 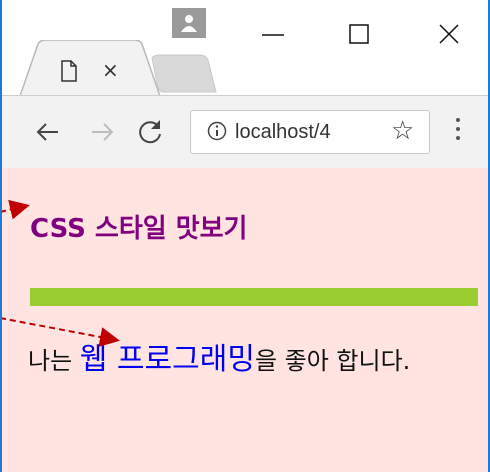 I want to click on person-icon, so click(x=189, y=23).